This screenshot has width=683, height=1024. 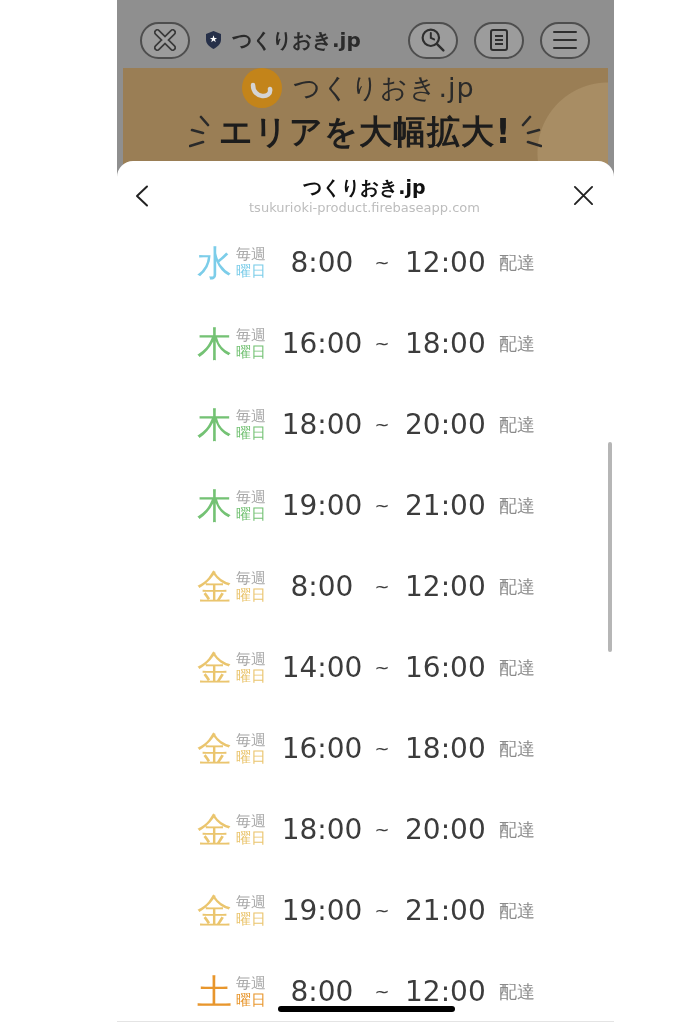 I want to click on menu-button, so click(x=565, y=40).